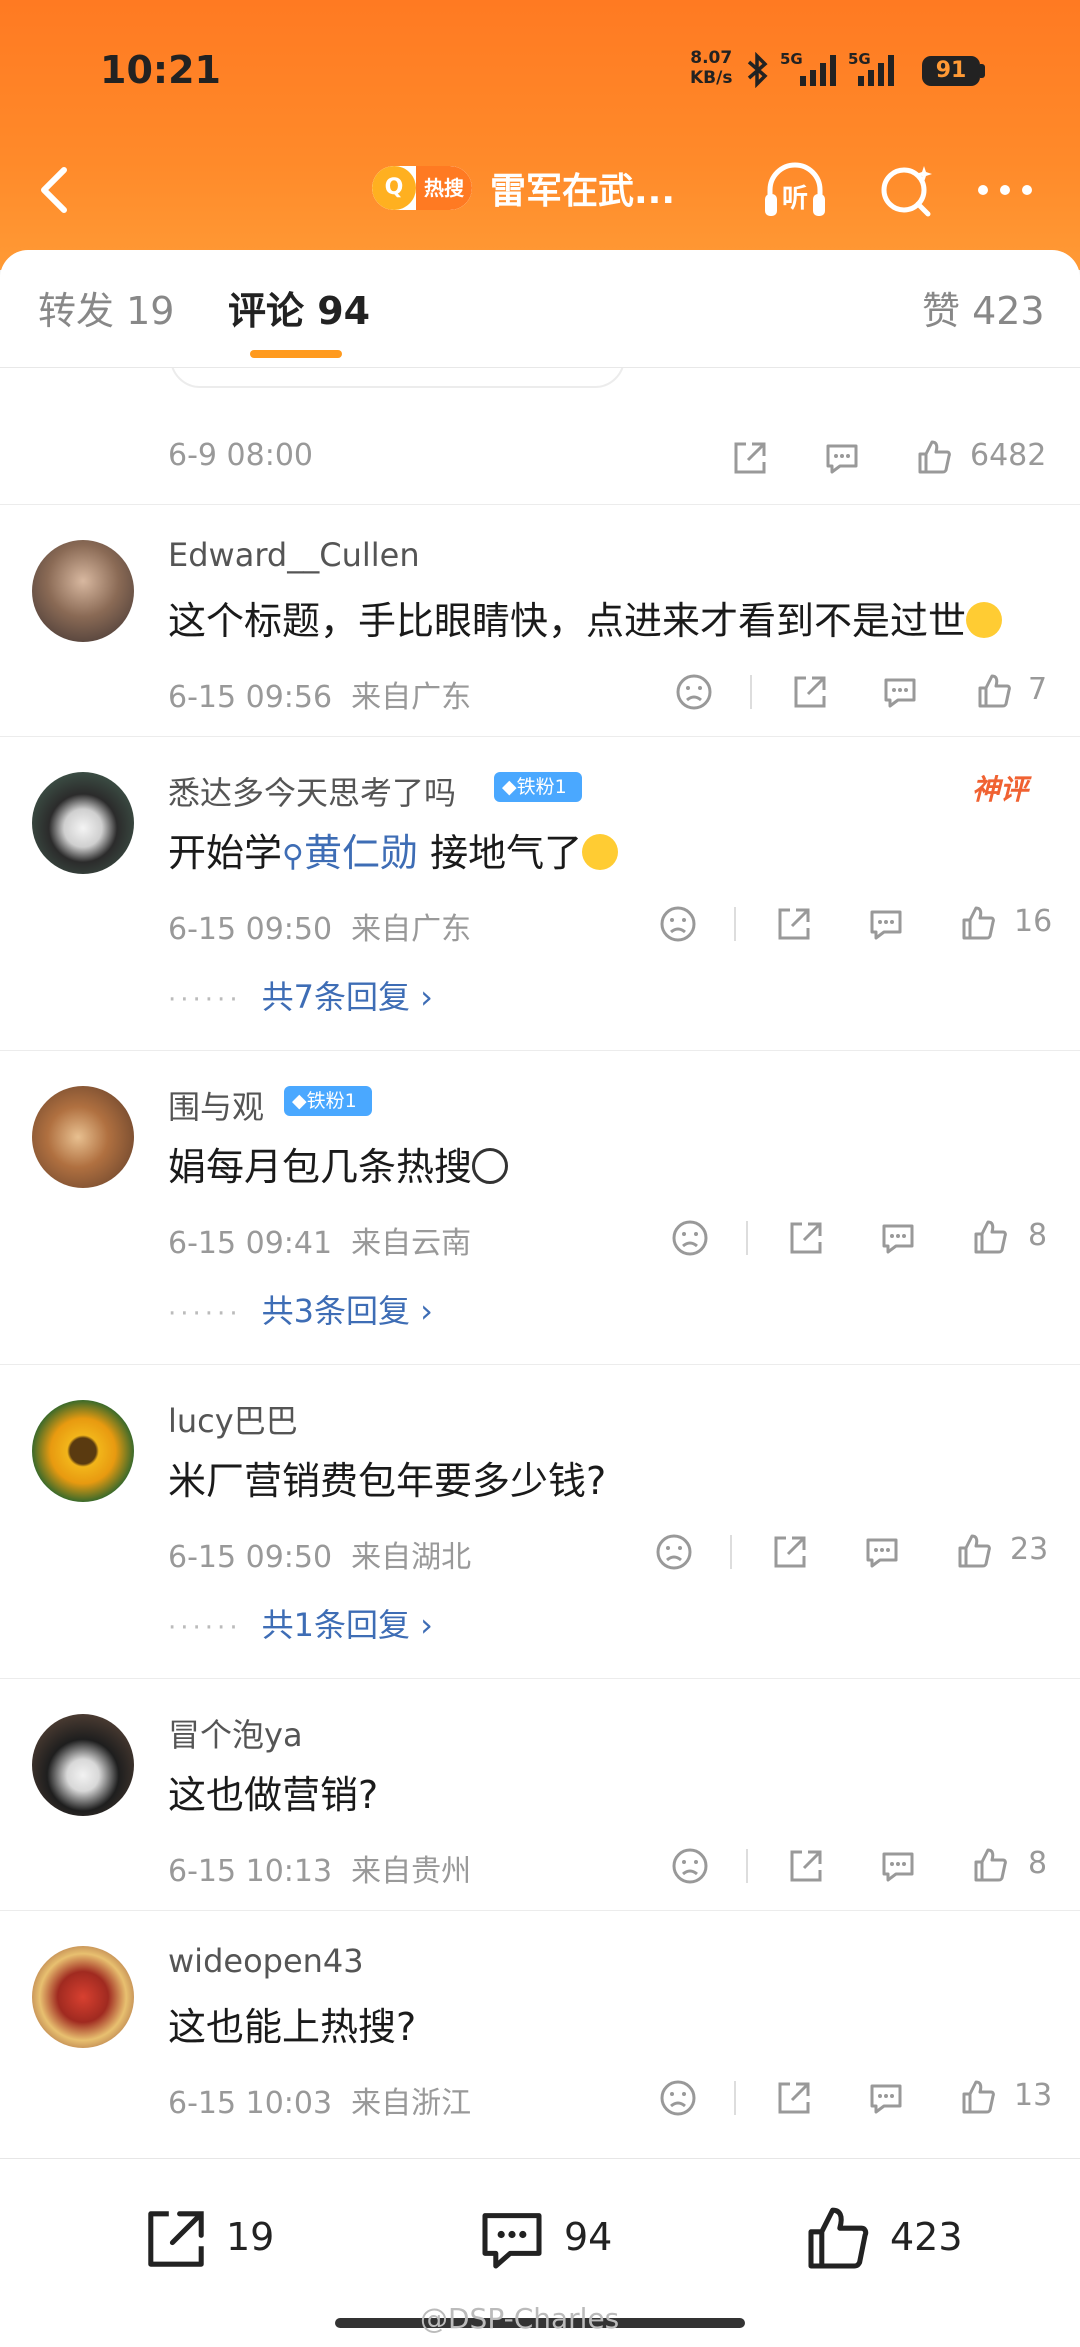 Image resolution: width=1080 pixels, height=2347 pixels. Describe the element at coordinates (711, 68) in the screenshot. I see `net-speed: 8.07 KB/s` at that location.